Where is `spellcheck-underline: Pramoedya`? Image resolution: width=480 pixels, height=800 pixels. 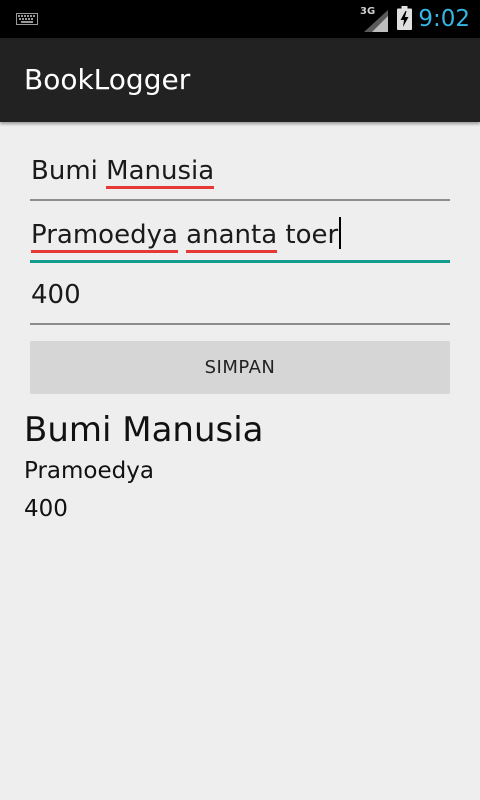 spellcheck-underline: Pramoedya is located at coordinates (104, 236).